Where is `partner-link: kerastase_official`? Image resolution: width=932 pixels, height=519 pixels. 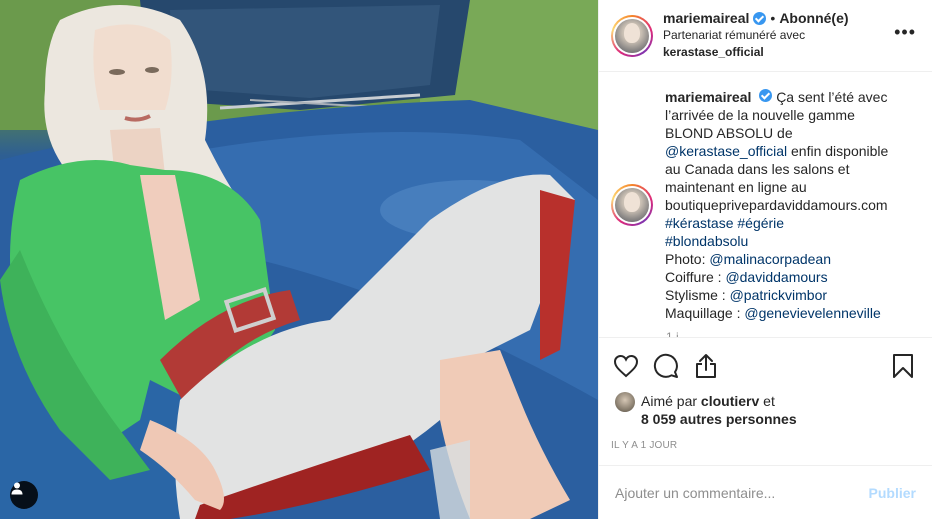
partner-link: kerastase_official is located at coordinates (713, 52).